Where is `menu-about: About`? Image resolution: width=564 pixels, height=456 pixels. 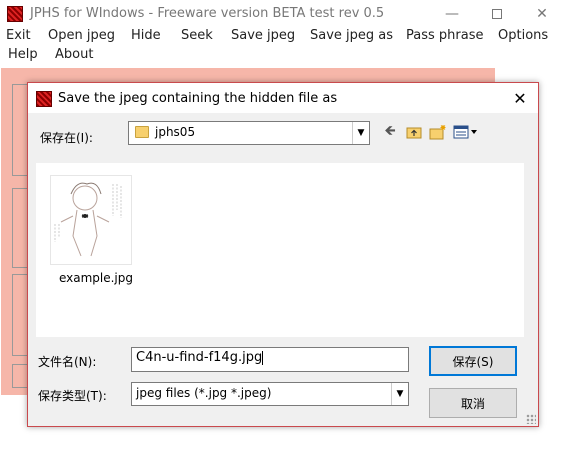 menu-about: About is located at coordinates (74, 54).